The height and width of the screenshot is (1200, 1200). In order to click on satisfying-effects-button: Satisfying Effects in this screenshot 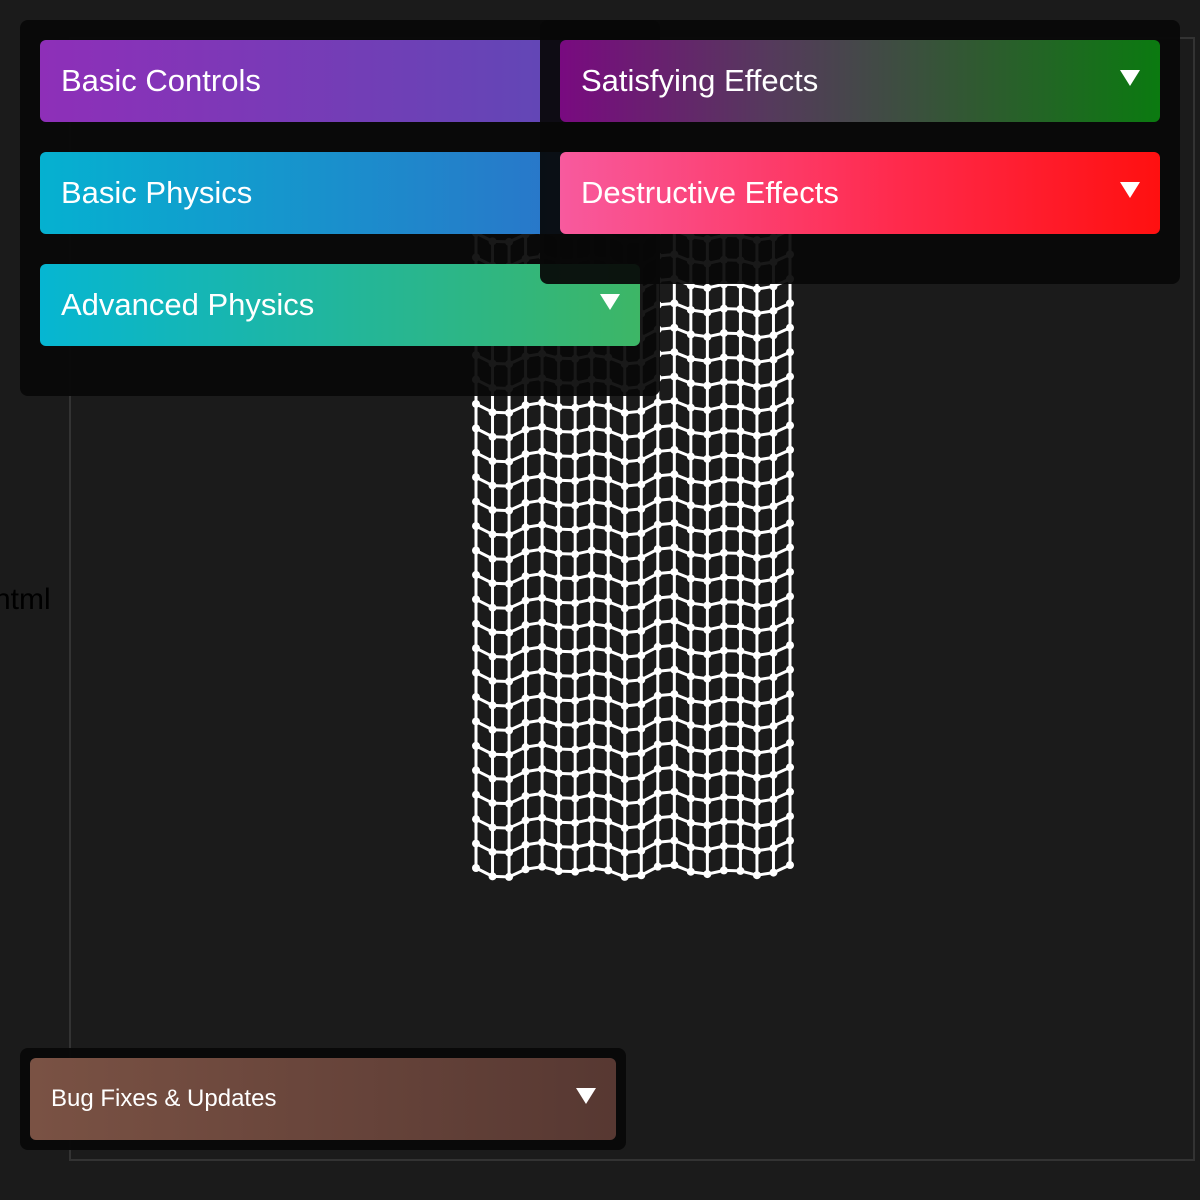, I will do `click(860, 81)`.